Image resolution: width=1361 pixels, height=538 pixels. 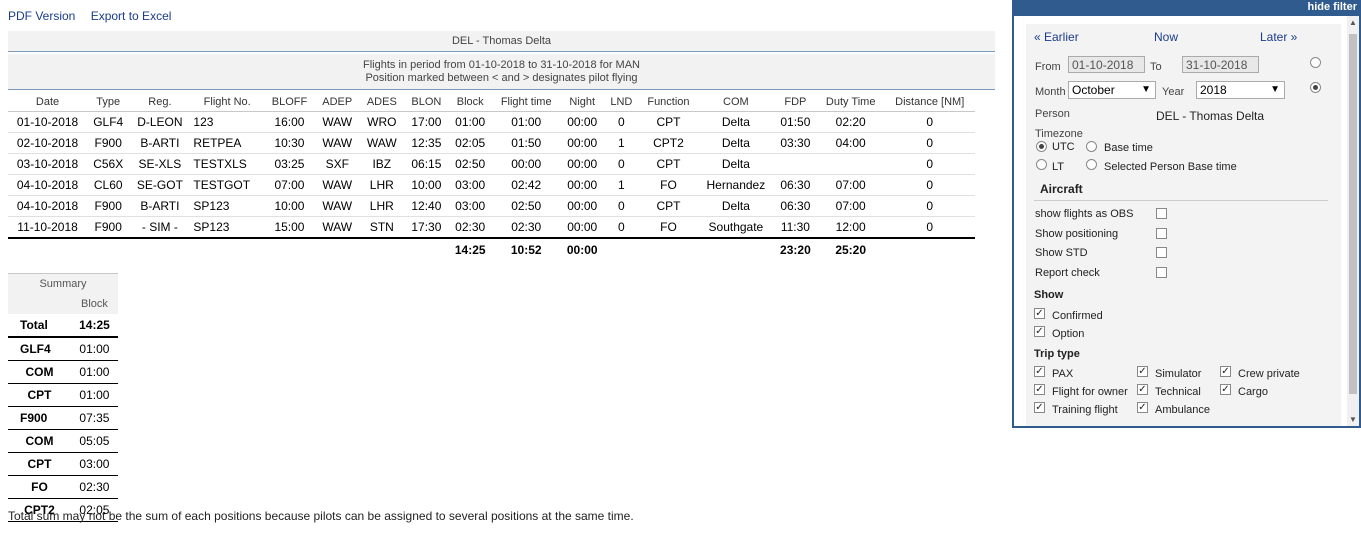 What do you see at coordinates (621, 143) in the screenshot?
I see `table-cell: 1` at bounding box center [621, 143].